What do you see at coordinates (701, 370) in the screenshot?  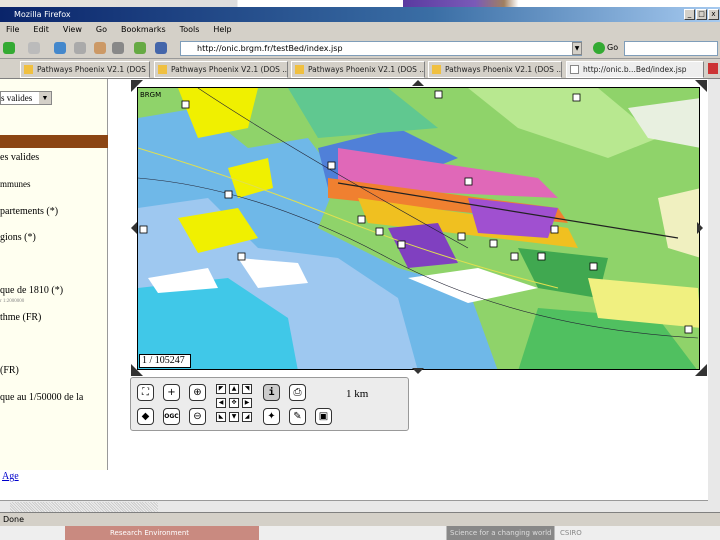 I see `pan-southeast-icon` at bounding box center [701, 370].